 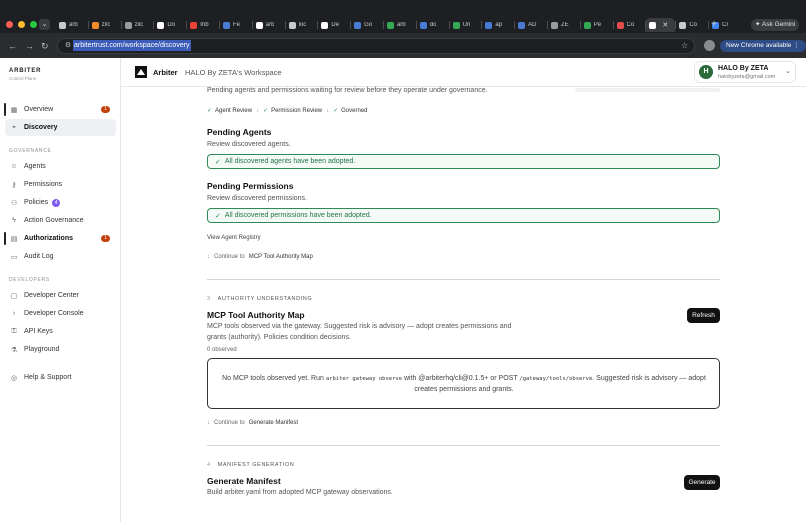 I want to click on browser-tab: Pe, so click(x=596, y=25).